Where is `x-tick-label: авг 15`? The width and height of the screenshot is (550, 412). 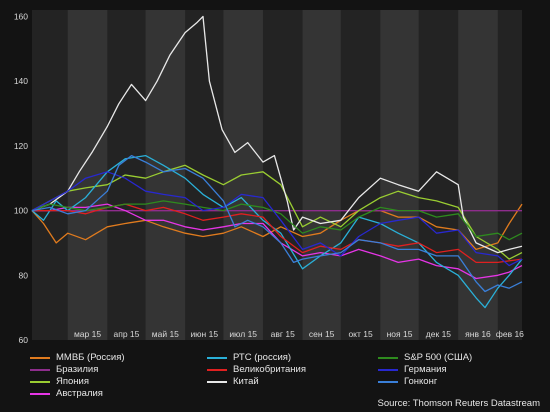
x-tick-label: авг 15 is located at coordinates (283, 334).